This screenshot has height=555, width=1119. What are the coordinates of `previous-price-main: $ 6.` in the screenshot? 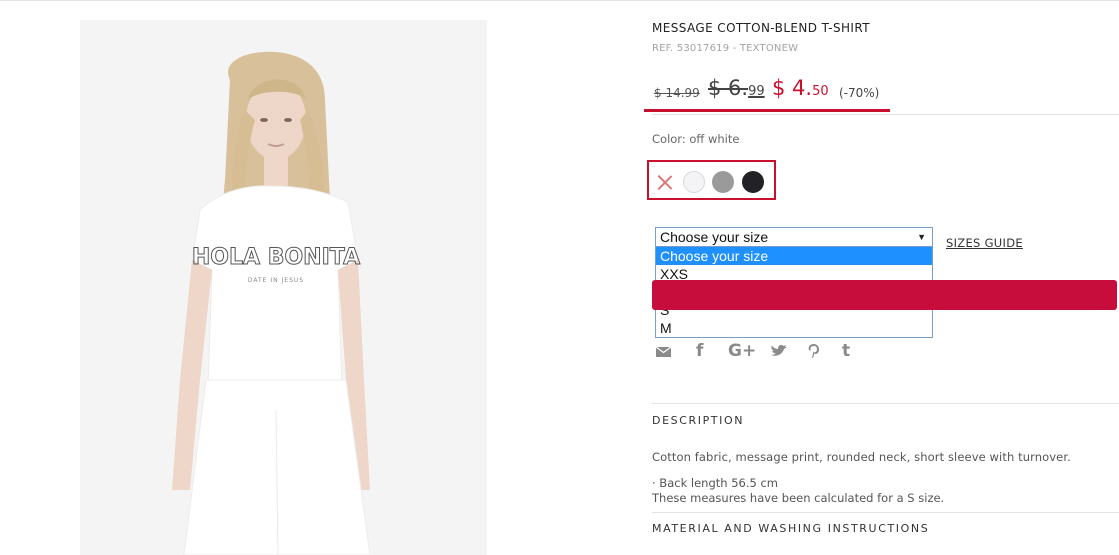 It's located at (728, 88).